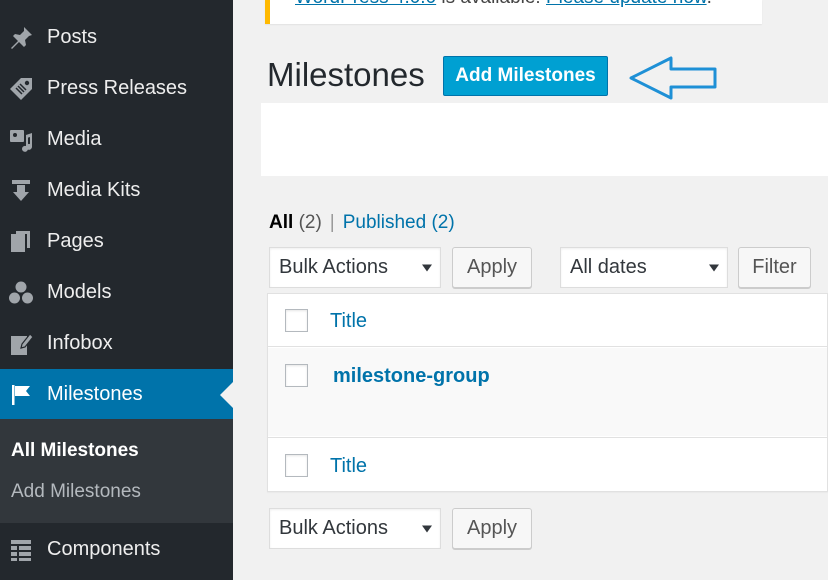 This screenshot has width=828, height=580. What do you see at coordinates (544, 139) in the screenshot?
I see `blank-panel` at bounding box center [544, 139].